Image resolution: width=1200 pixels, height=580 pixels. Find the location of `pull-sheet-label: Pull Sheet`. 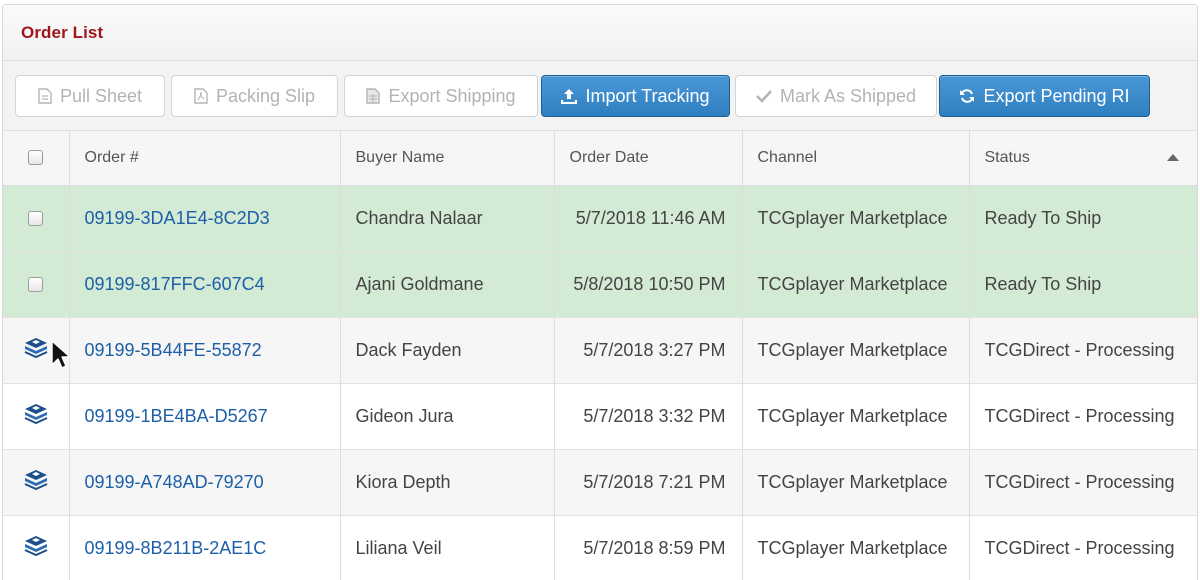

pull-sheet-label: Pull Sheet is located at coordinates (101, 95).